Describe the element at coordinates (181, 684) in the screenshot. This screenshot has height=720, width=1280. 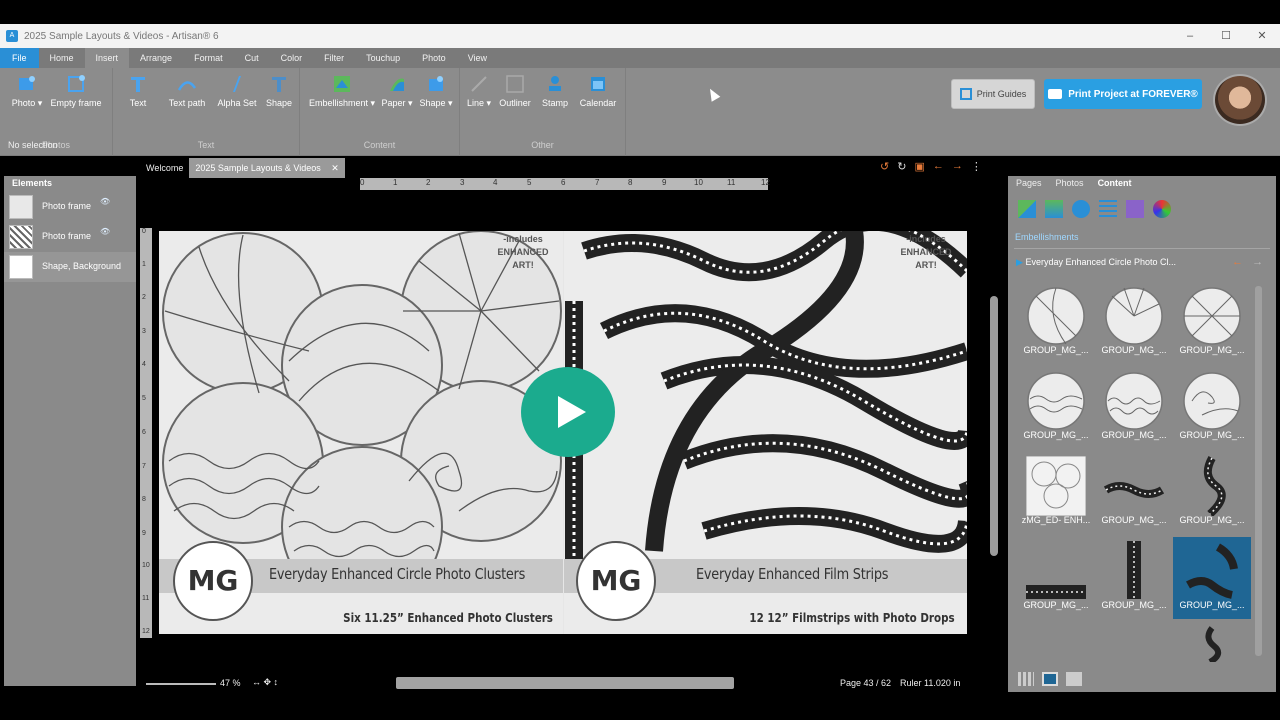
I see `zoom-slider` at that location.